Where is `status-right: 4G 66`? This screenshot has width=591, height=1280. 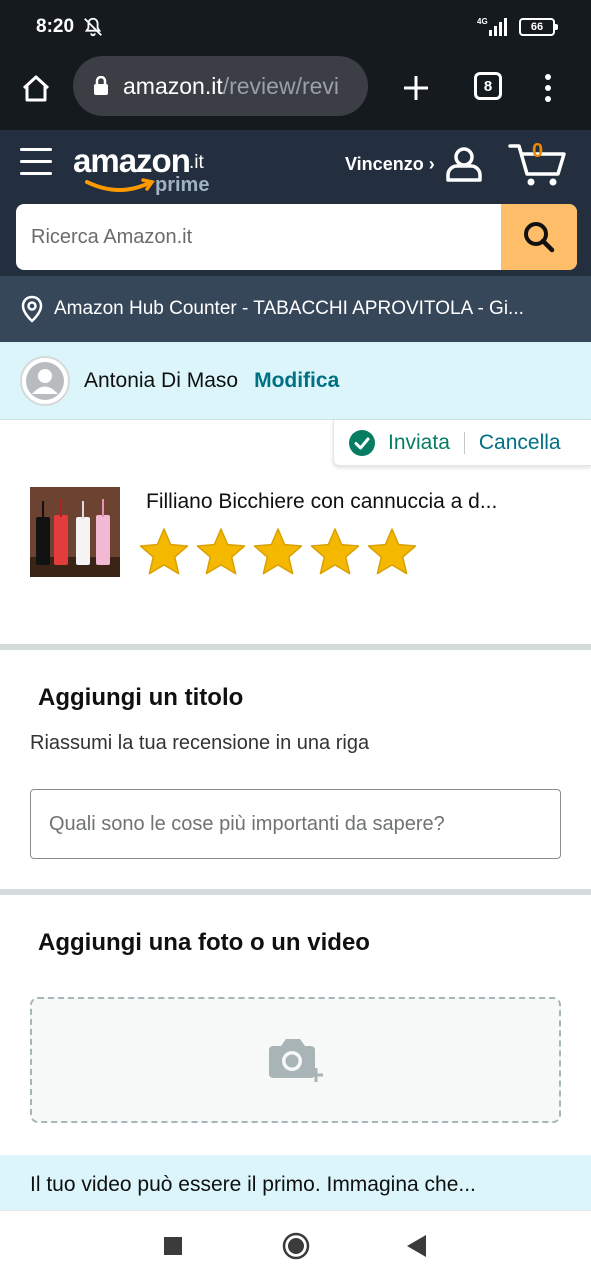
status-right: 4G 66 is located at coordinates (517, 27).